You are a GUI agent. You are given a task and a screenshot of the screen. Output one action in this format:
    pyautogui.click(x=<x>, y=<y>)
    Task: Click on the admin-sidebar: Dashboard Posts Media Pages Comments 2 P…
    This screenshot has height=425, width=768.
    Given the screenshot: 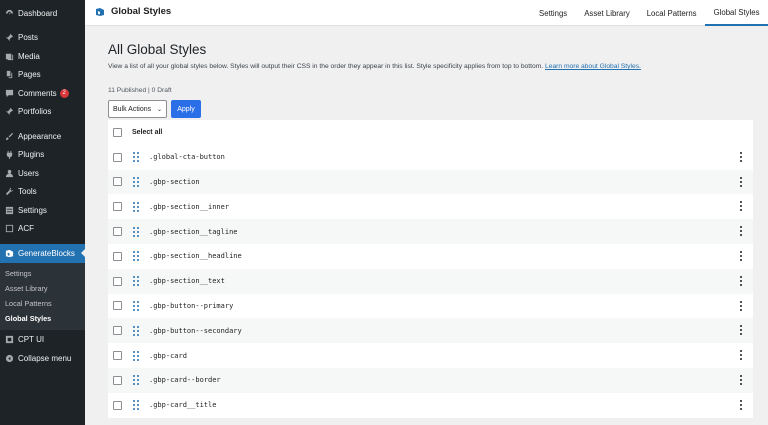 What is the action you would take?
    pyautogui.click(x=42, y=212)
    